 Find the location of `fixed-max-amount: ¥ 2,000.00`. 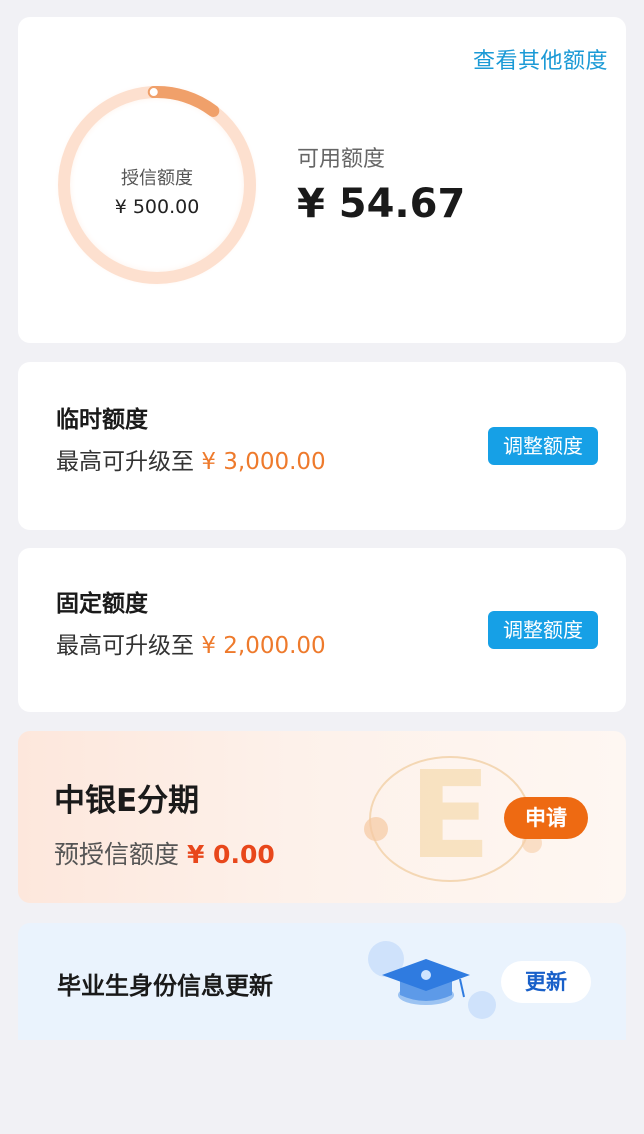

fixed-max-amount: ¥ 2,000.00 is located at coordinates (263, 646).